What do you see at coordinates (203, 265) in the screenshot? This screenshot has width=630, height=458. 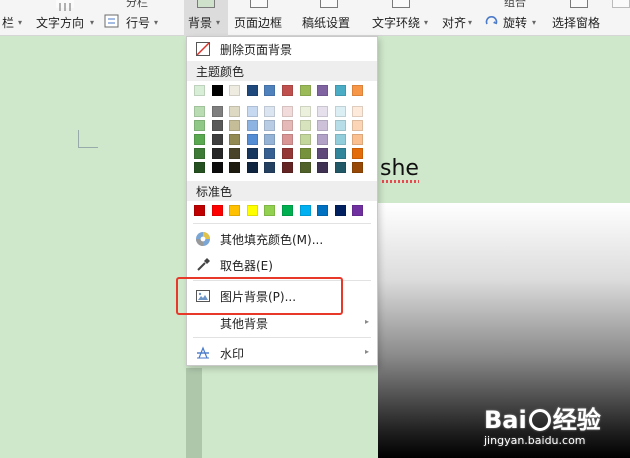 I see `eyedropper-icon` at bounding box center [203, 265].